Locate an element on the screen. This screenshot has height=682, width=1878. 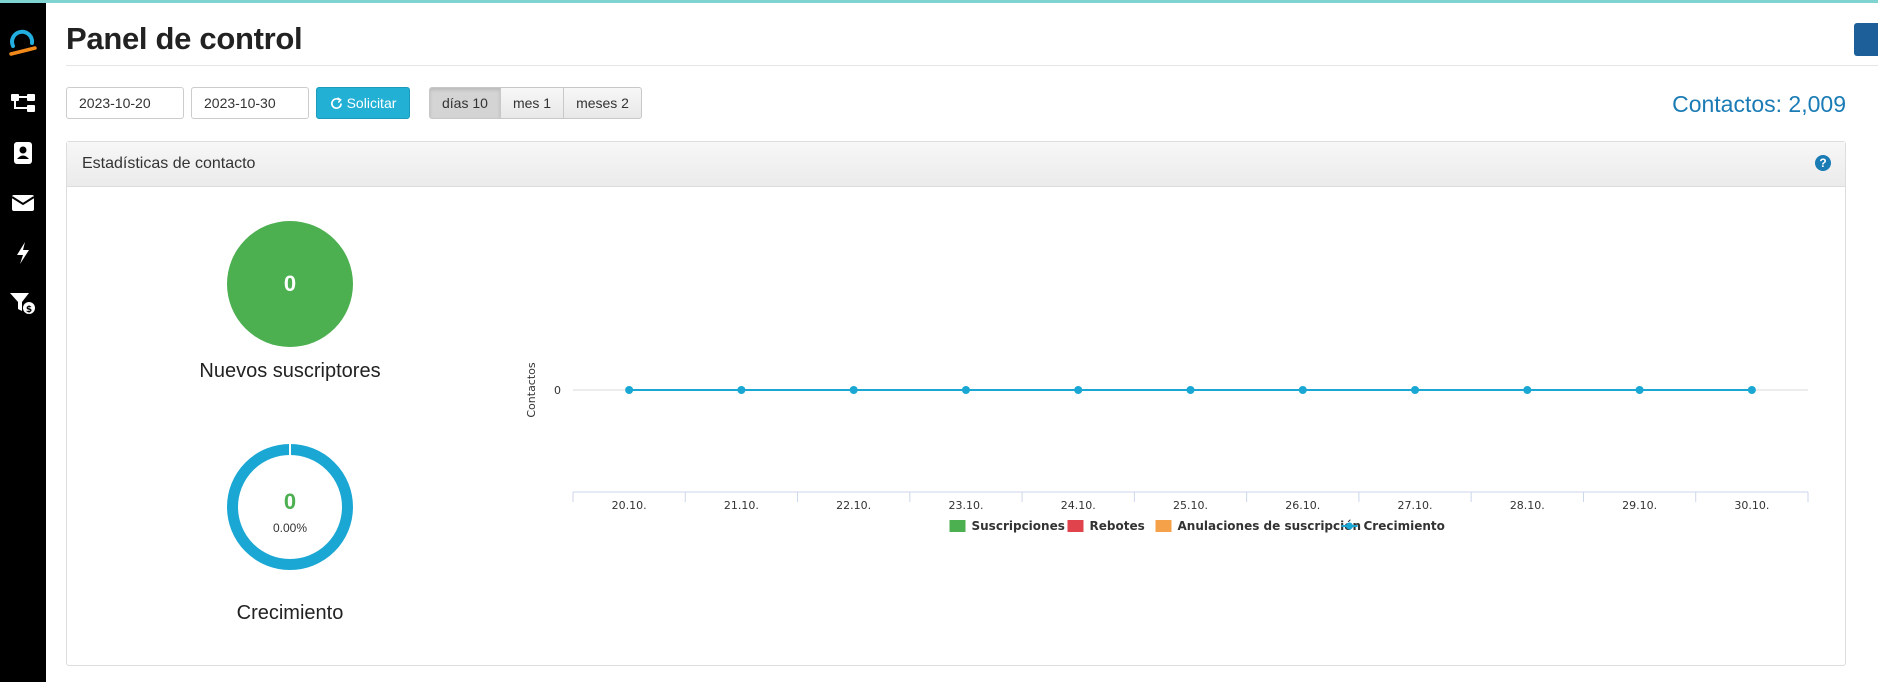
growth-percent: 0.00% is located at coordinates (290, 528).